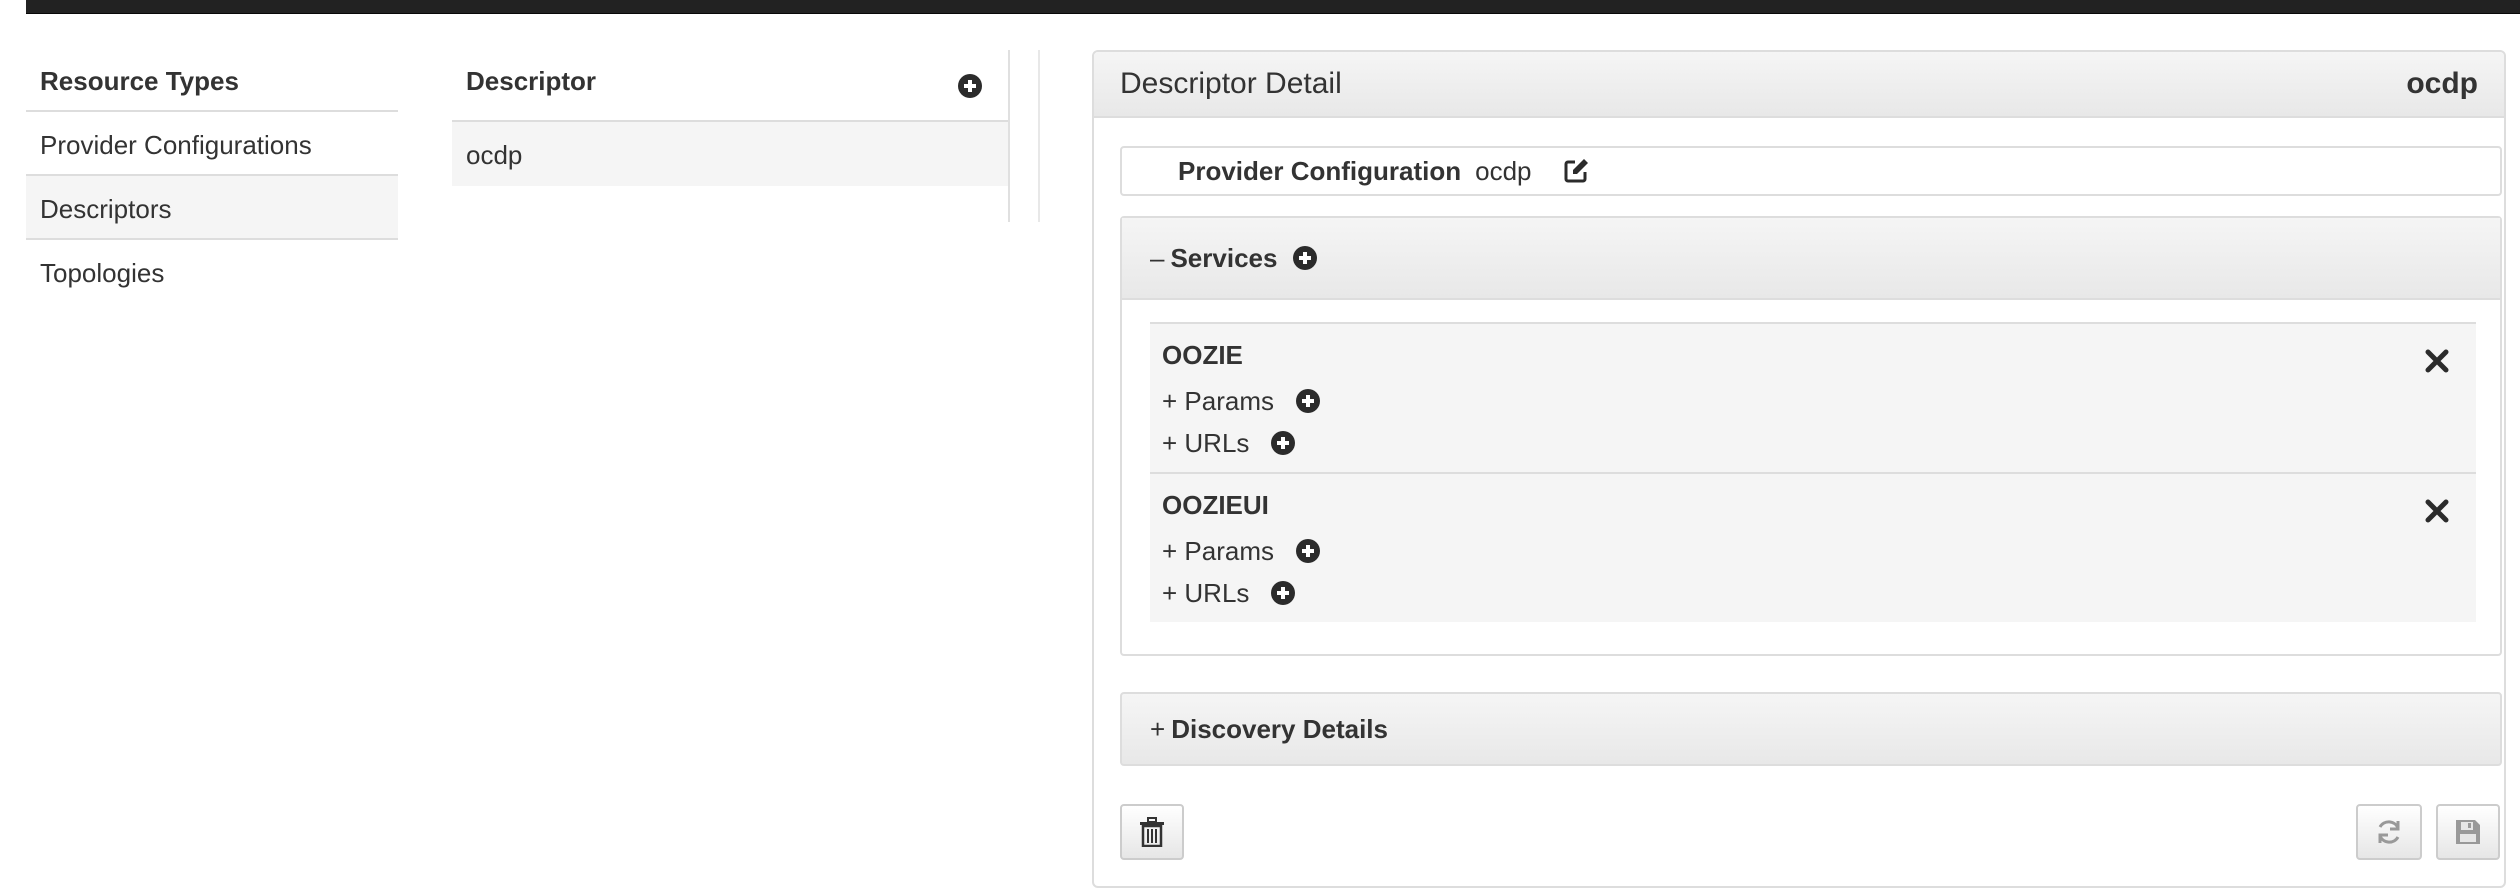  Describe the element at coordinates (1811, 171) in the screenshot. I see `provider-configuration-row: Provider Configuration ocdp` at that location.